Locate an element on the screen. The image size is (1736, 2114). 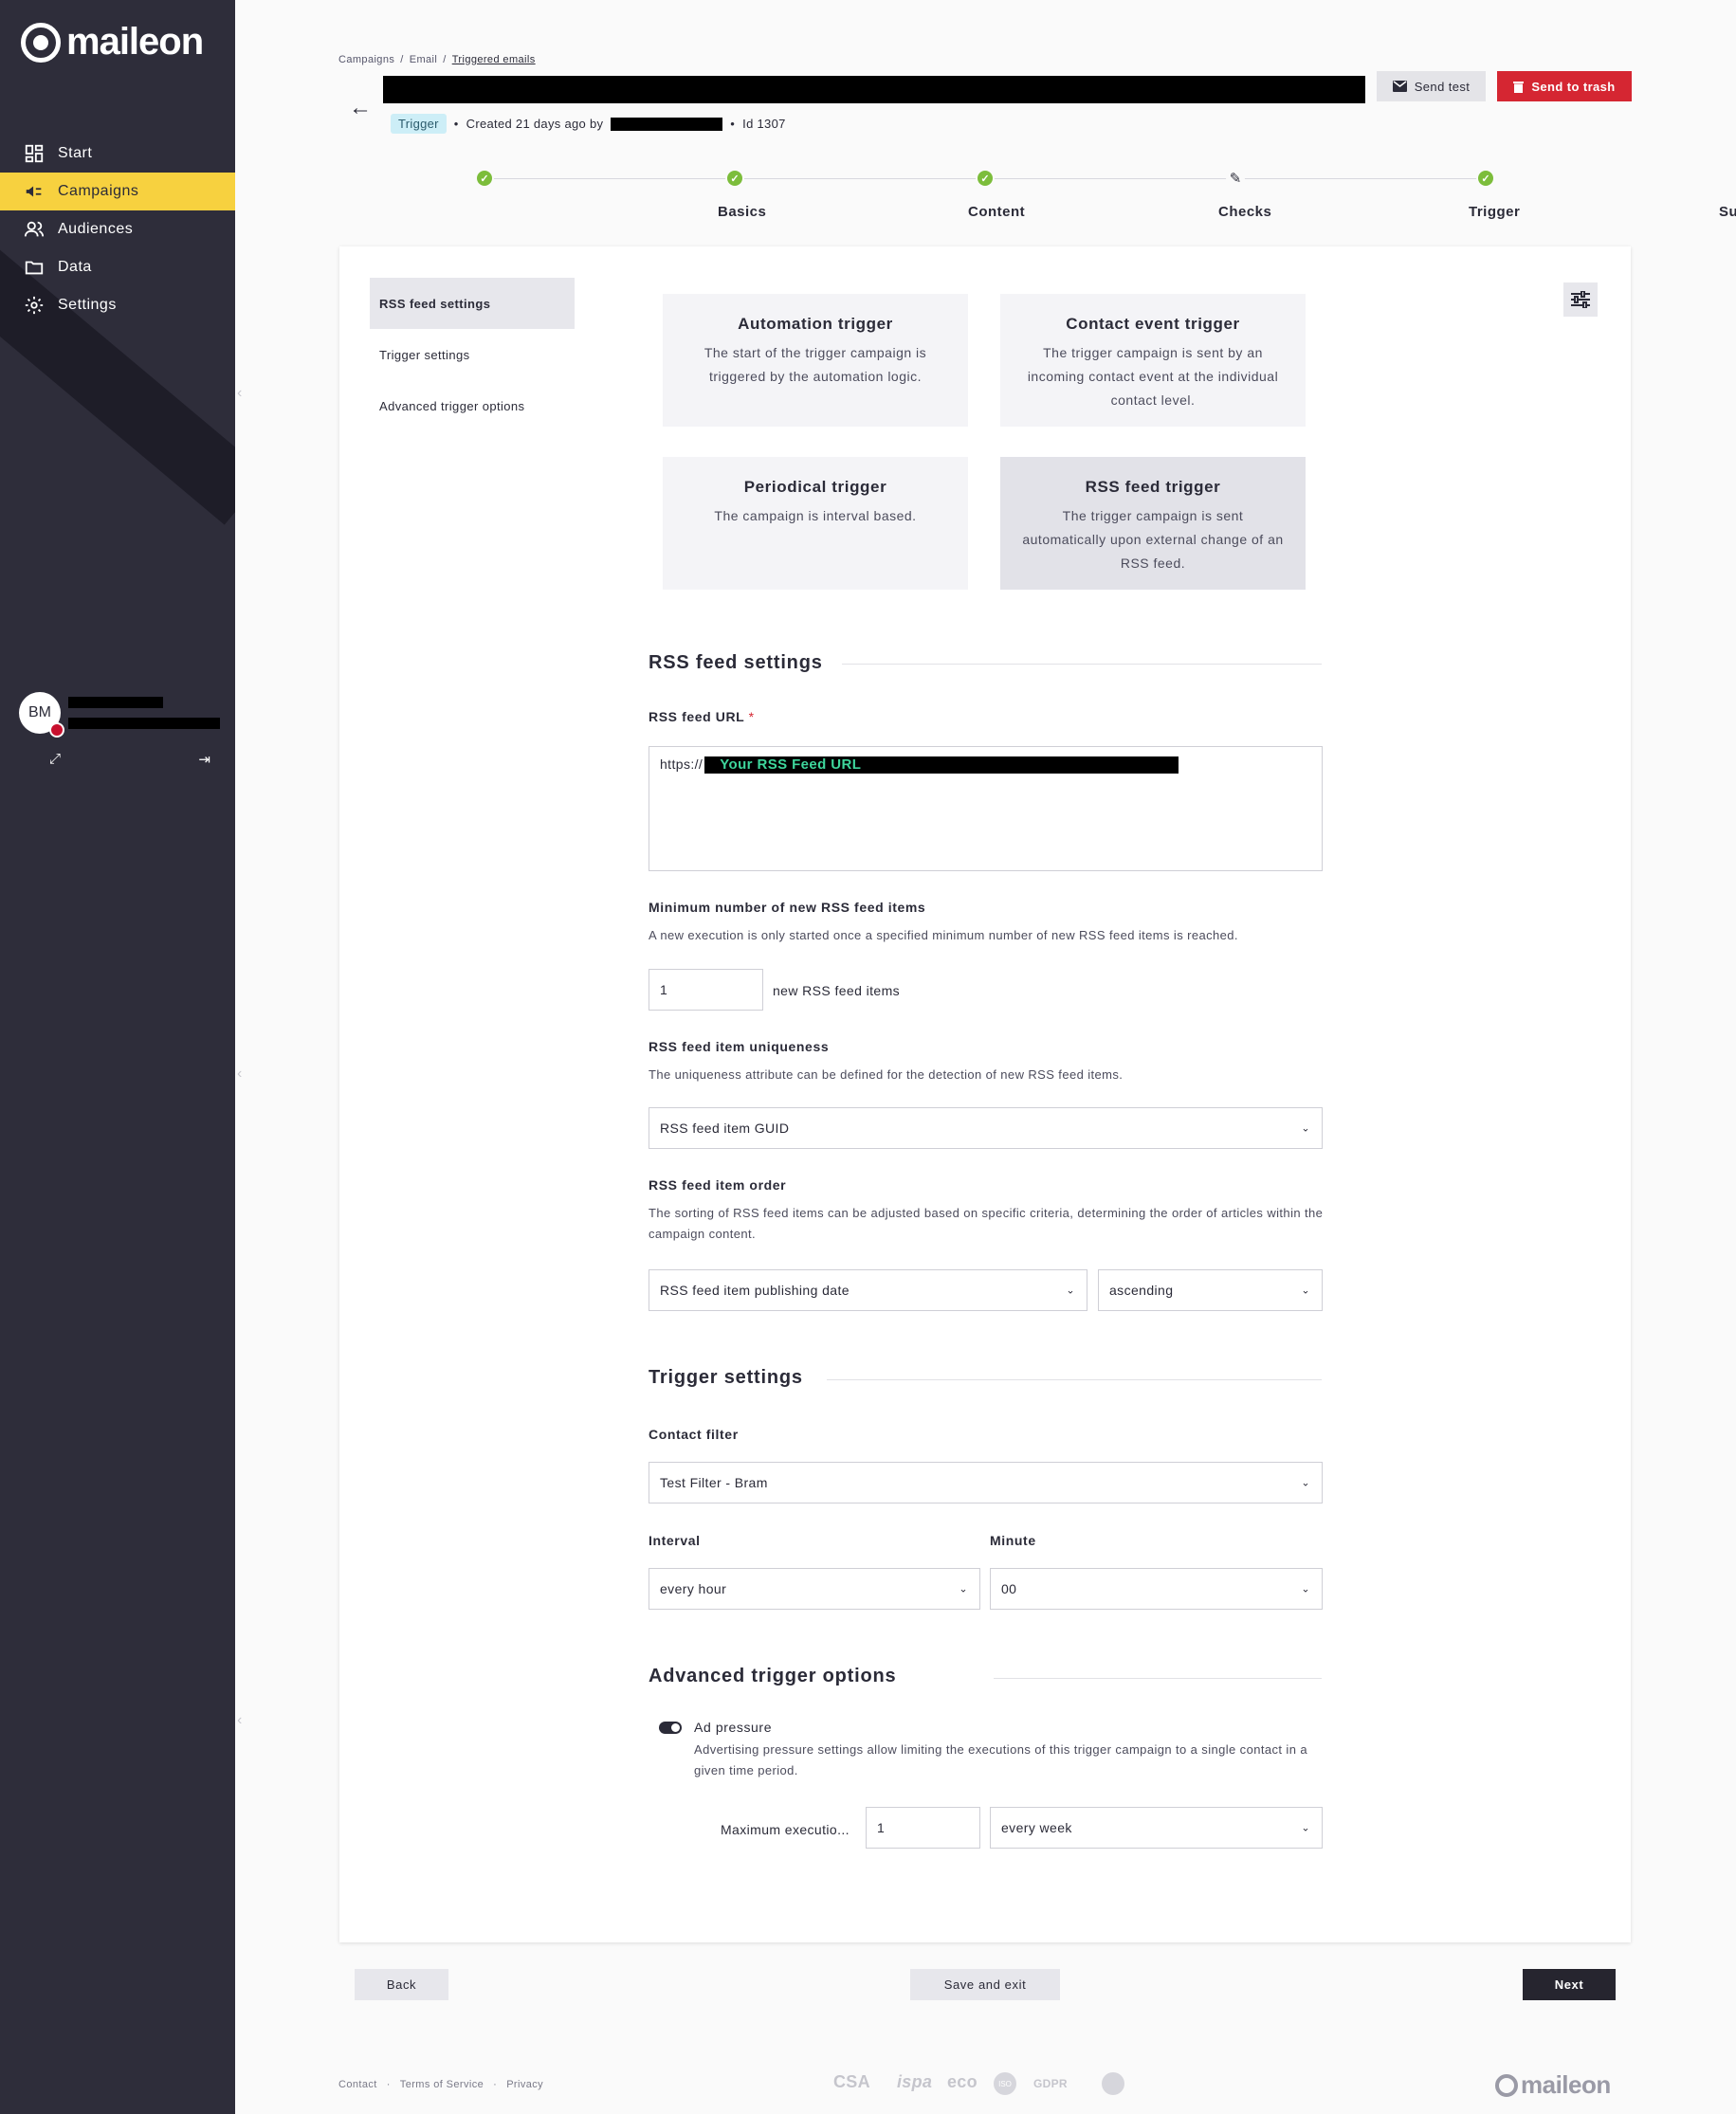
nav-label: Audiences is located at coordinates (96, 229).